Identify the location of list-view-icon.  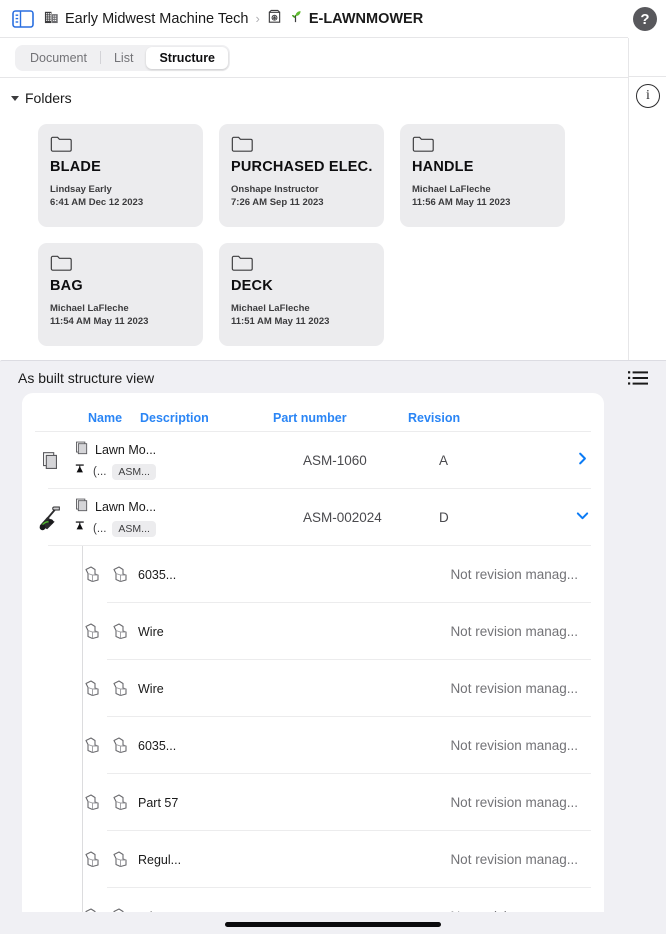
(638, 378).